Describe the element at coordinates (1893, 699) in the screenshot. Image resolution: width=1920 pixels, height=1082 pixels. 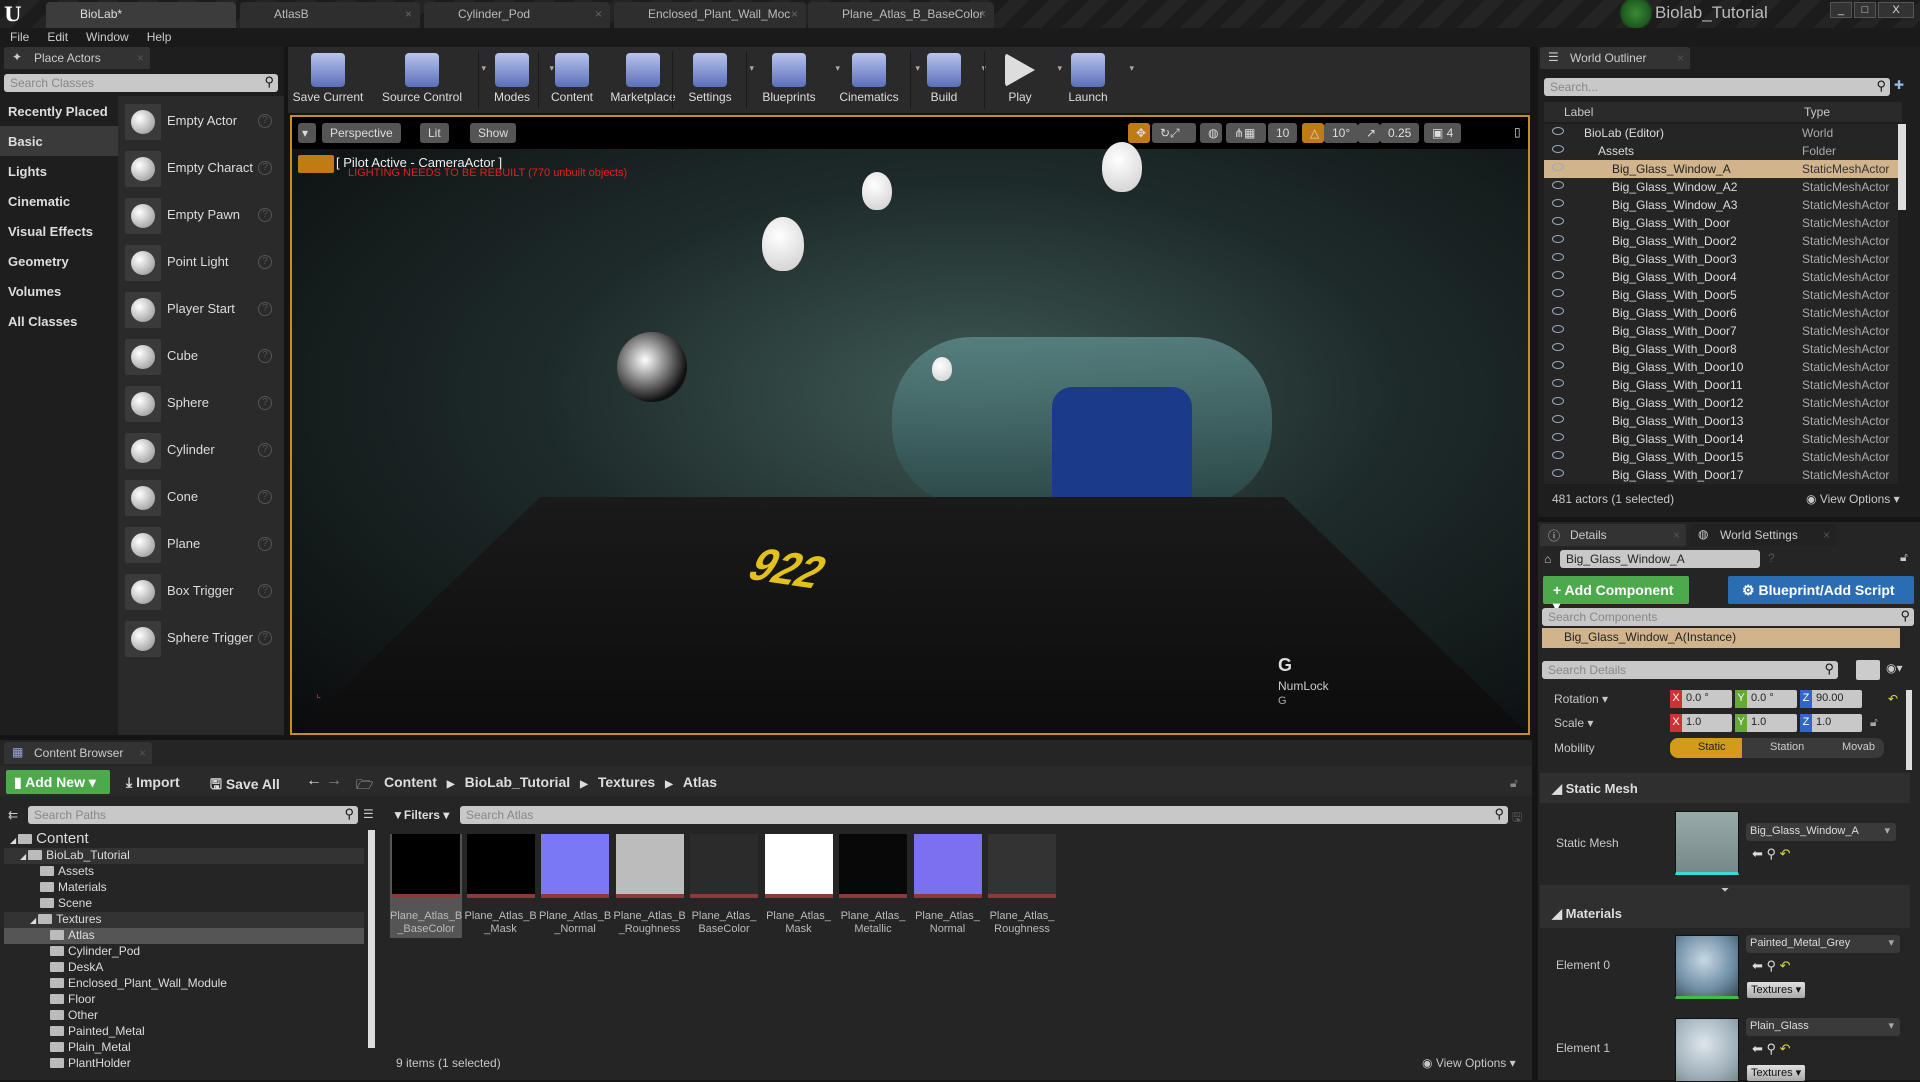
I see `reset-icon: ↶` at that location.